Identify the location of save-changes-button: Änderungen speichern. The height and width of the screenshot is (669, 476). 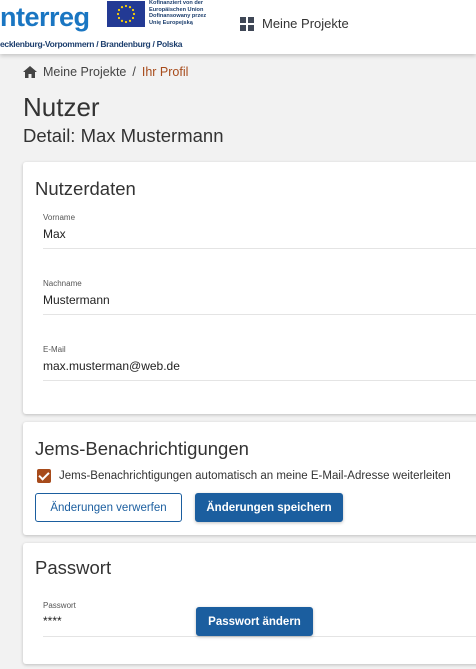
(269, 507).